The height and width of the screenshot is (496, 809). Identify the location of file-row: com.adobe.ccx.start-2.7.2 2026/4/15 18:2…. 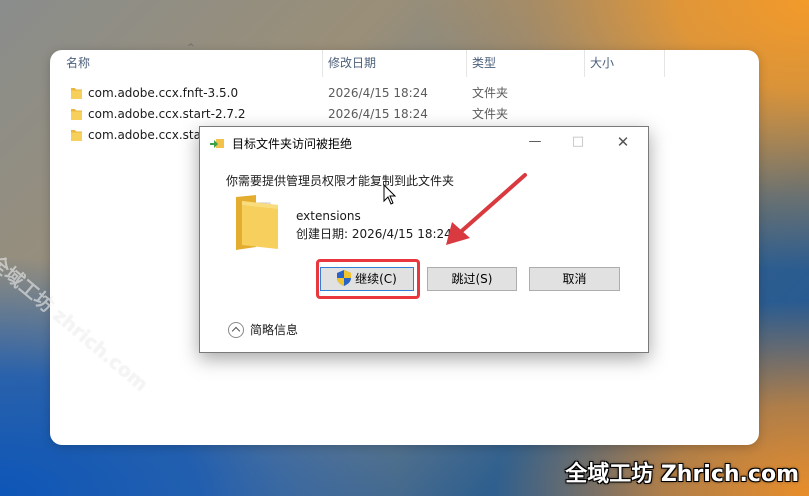
(404, 114).